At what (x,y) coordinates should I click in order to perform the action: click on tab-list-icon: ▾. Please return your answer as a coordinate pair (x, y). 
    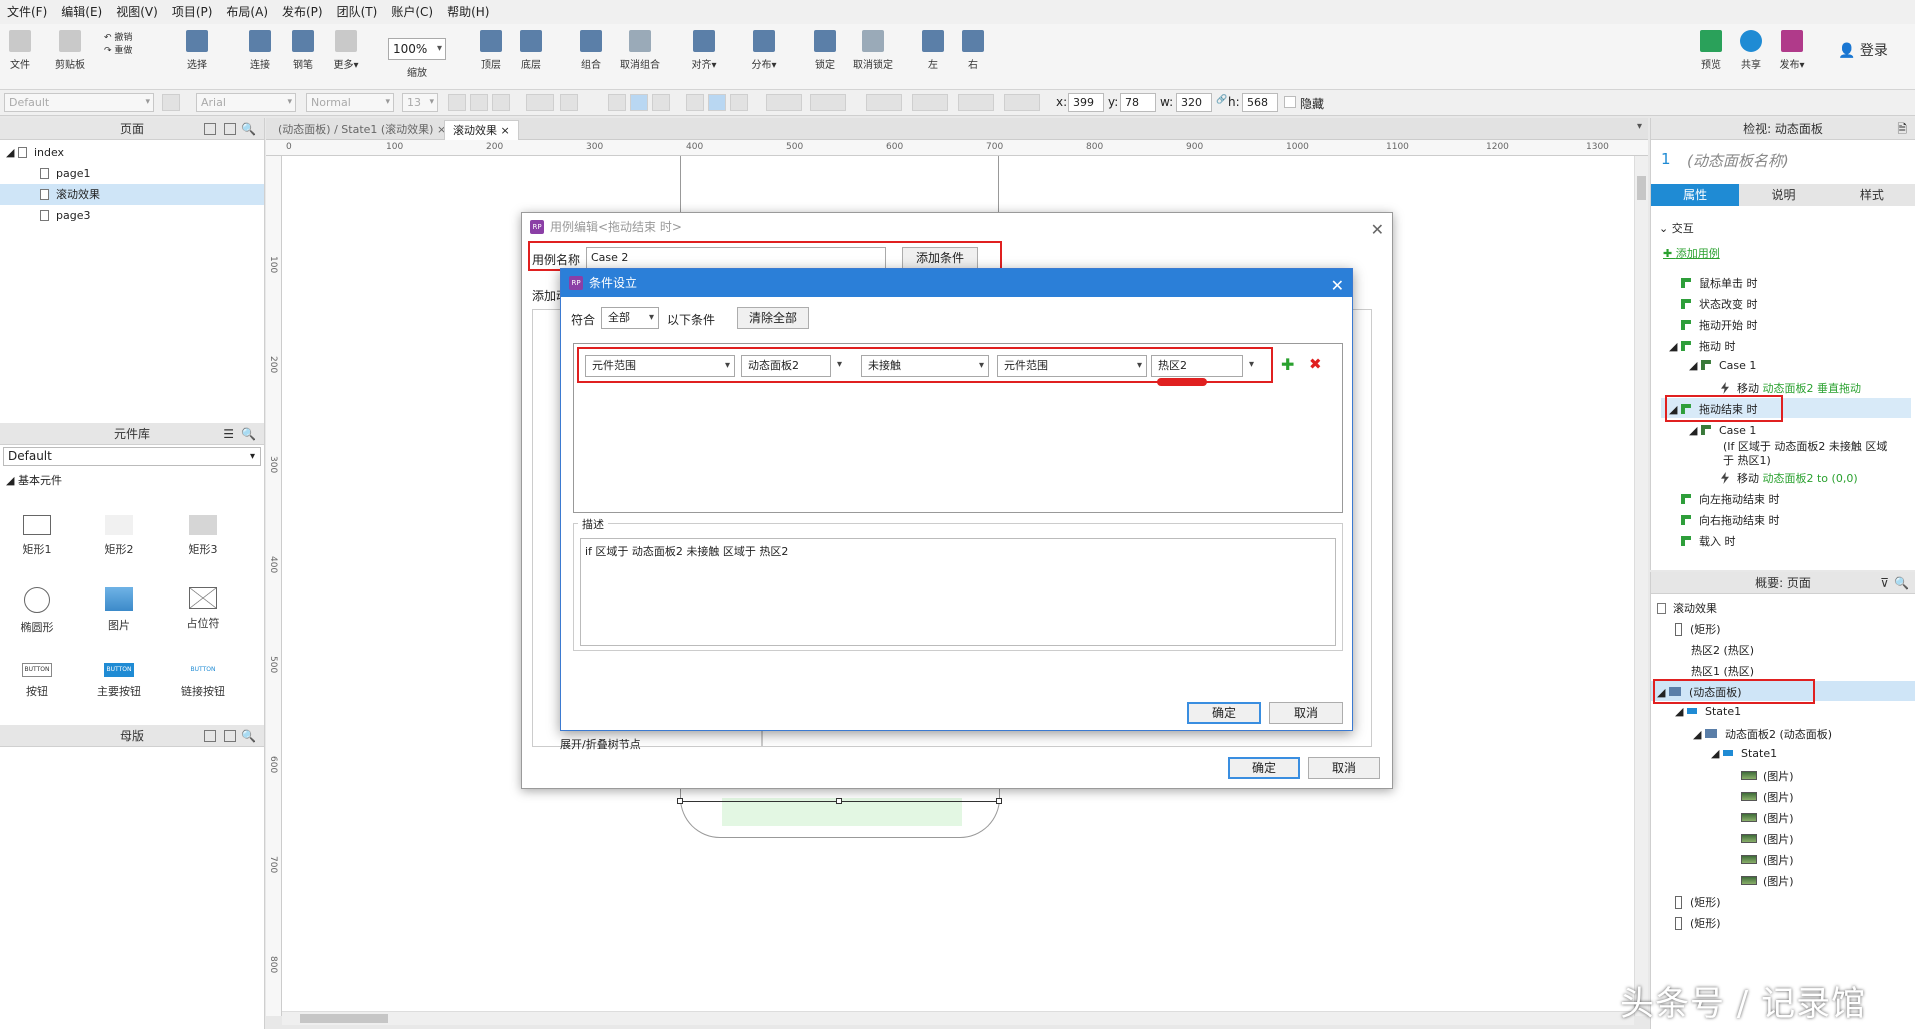
    Looking at the image, I should click on (1639, 126).